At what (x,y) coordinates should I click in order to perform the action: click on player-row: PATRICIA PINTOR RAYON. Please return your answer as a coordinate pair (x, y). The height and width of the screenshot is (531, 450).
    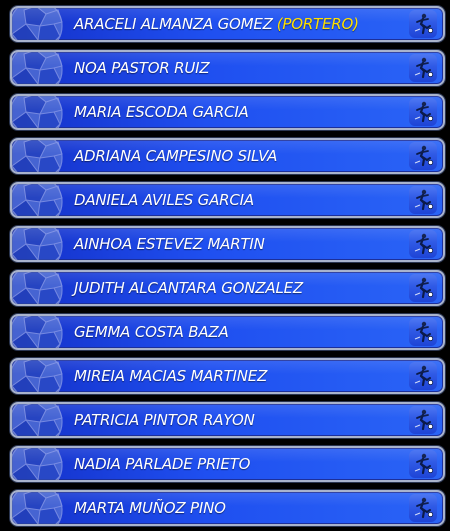
    Looking at the image, I should click on (227, 420).